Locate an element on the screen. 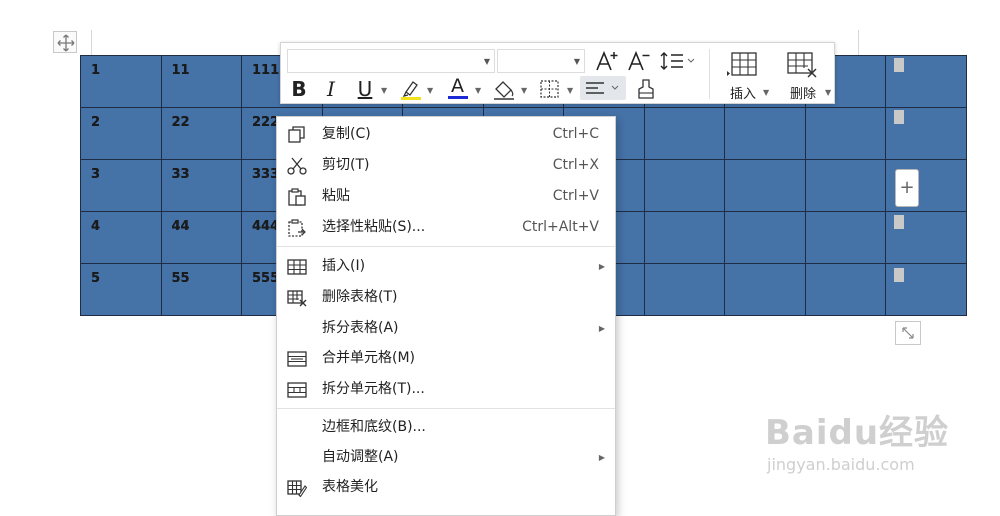 Image resolution: width=1000 pixels, height=516 pixels. move-arrows-icon is located at coordinates (66, 43).